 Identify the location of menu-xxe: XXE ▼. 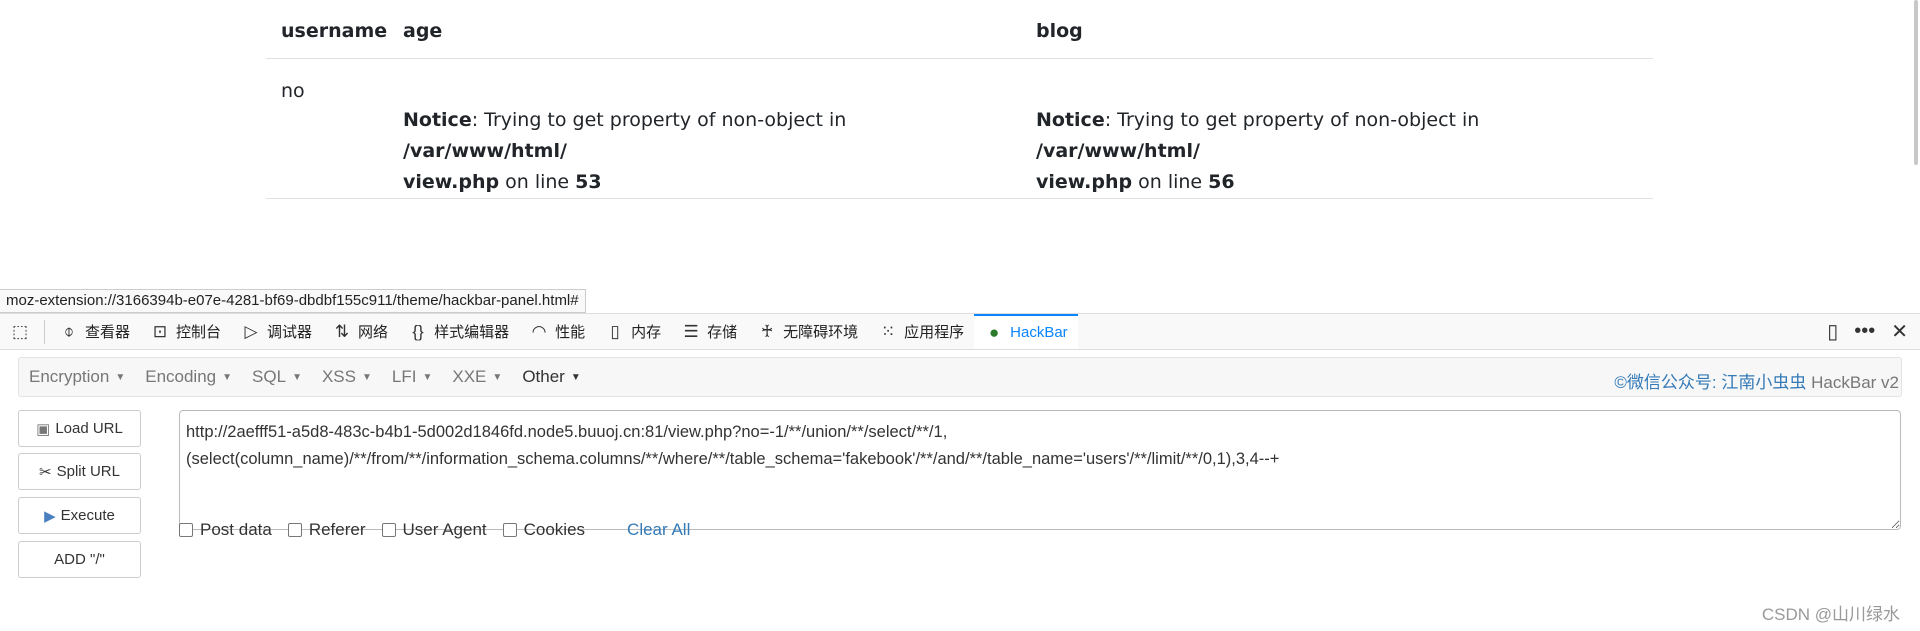
(477, 377).